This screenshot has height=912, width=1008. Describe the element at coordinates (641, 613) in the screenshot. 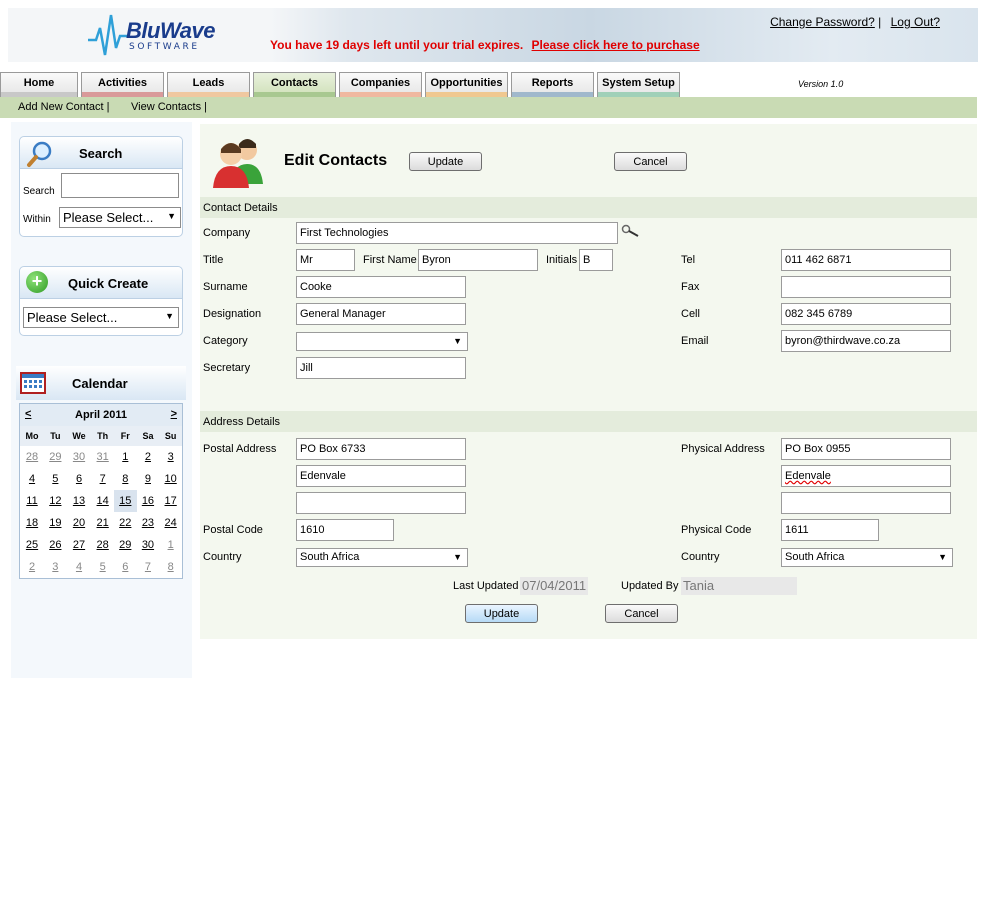

I see `cancel-button-bottom: Cancel` at that location.